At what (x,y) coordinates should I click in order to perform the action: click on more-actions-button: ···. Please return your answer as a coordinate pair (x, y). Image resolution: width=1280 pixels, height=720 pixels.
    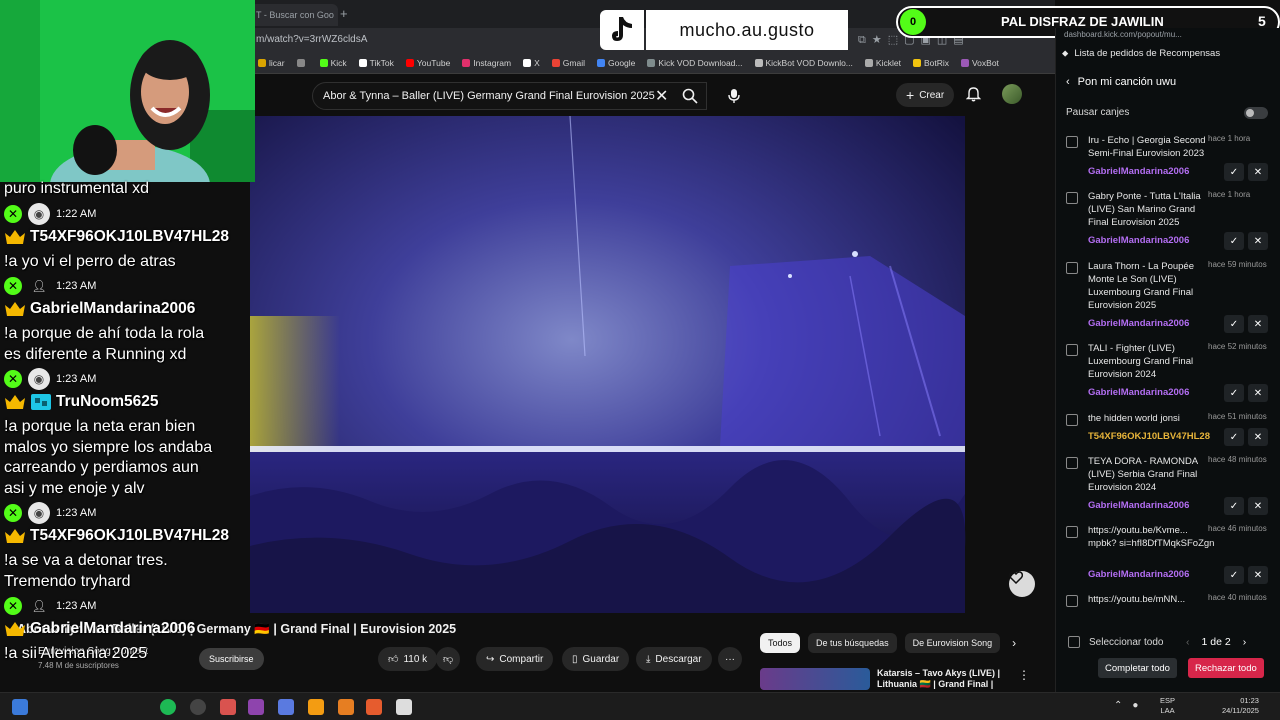
    Looking at the image, I should click on (730, 659).